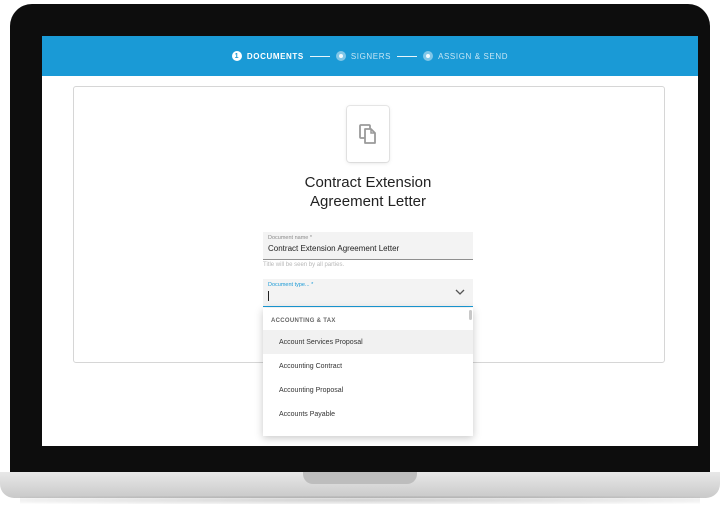  What do you see at coordinates (304, 265) in the screenshot?
I see `document-name-helper: Title will be seen by all parties.` at bounding box center [304, 265].